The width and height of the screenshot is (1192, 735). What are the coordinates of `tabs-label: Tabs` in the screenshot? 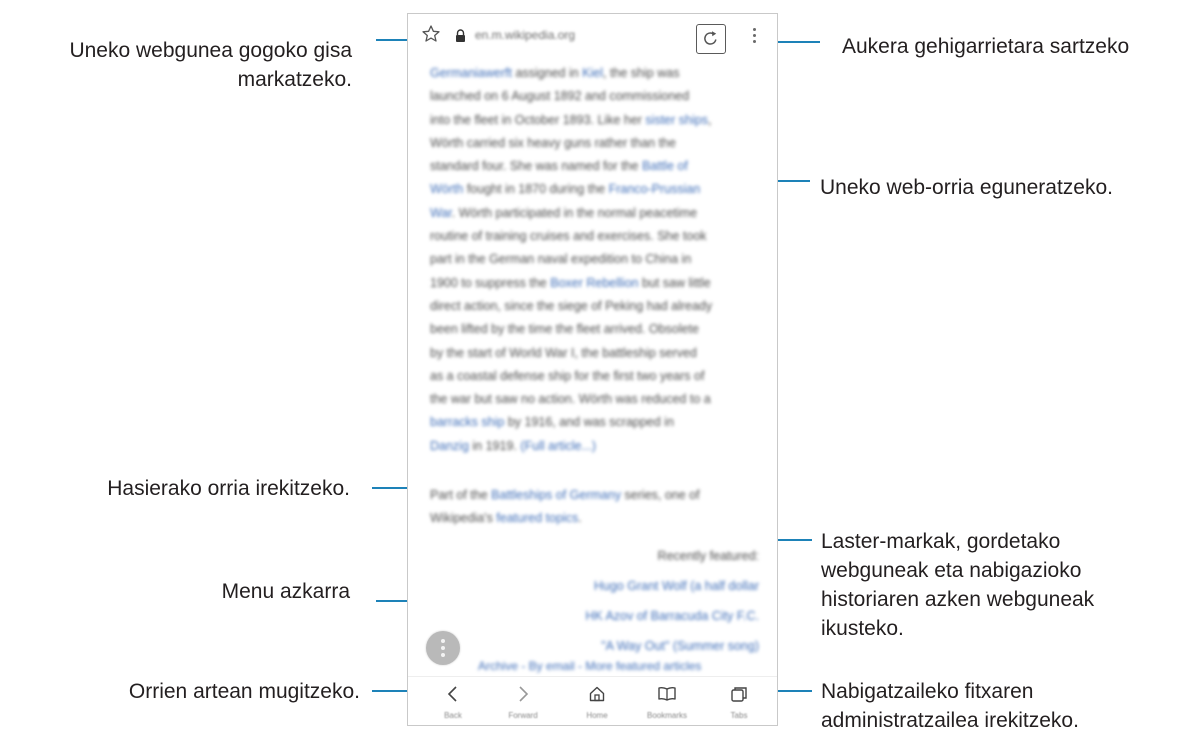 It's located at (739, 715).